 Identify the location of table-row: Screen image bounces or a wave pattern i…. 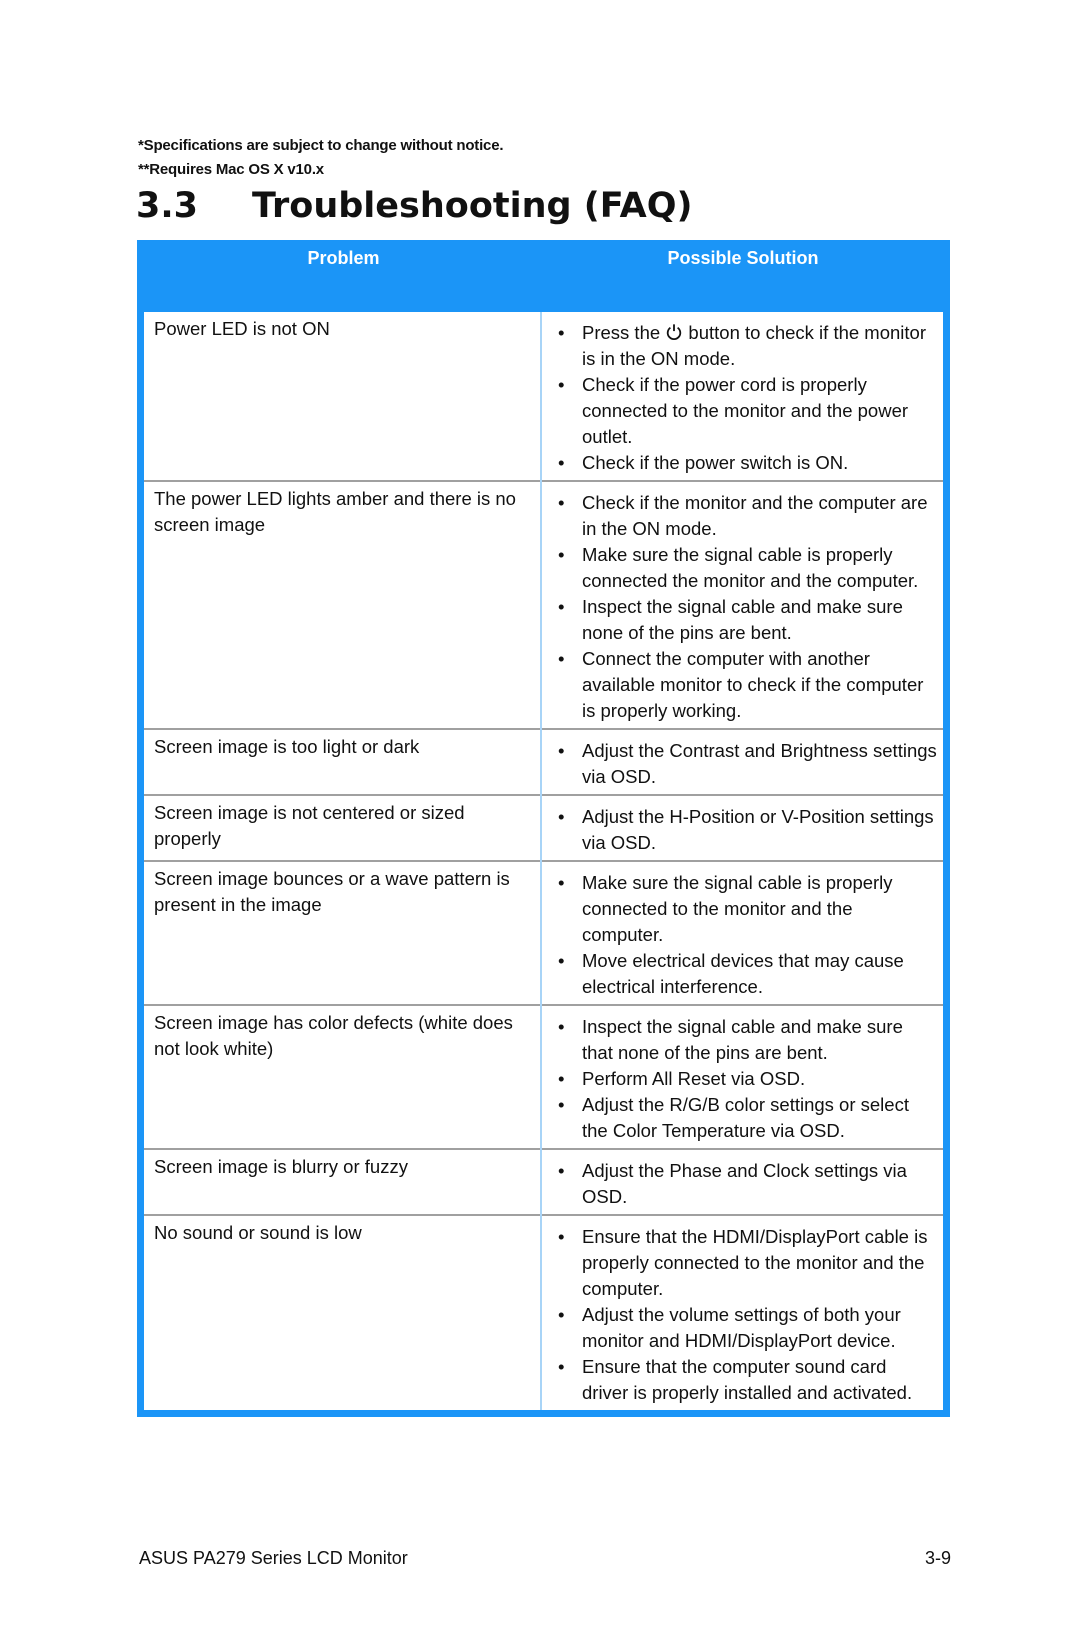
(543, 932).